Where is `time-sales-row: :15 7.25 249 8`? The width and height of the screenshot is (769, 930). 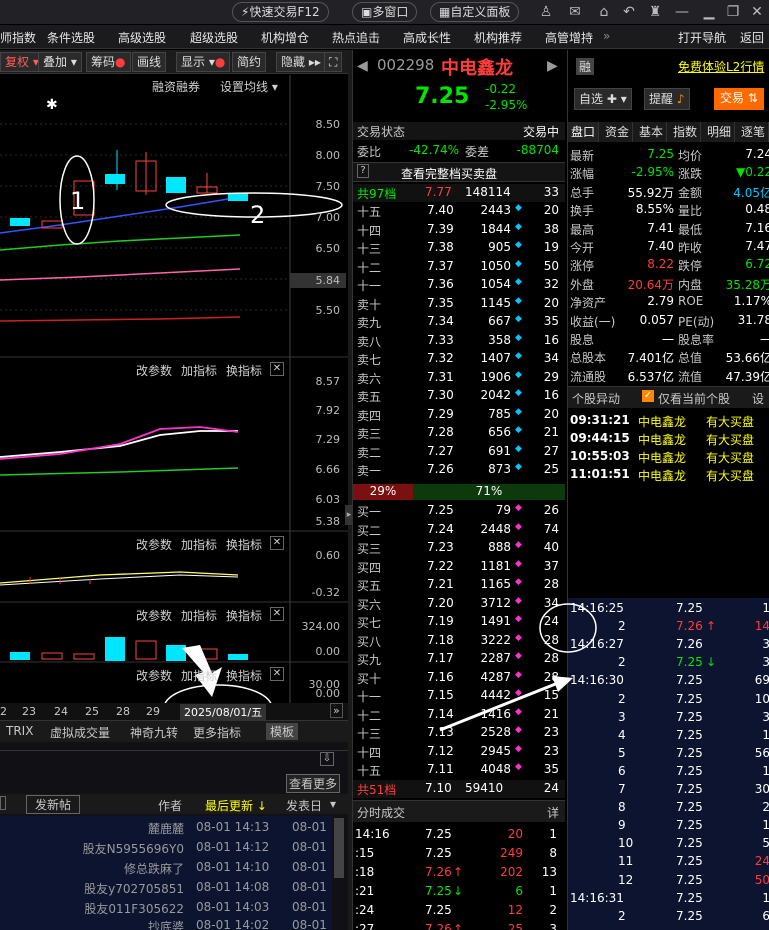 time-sales-row: :15 7.25 249 8 is located at coordinates (459, 854).